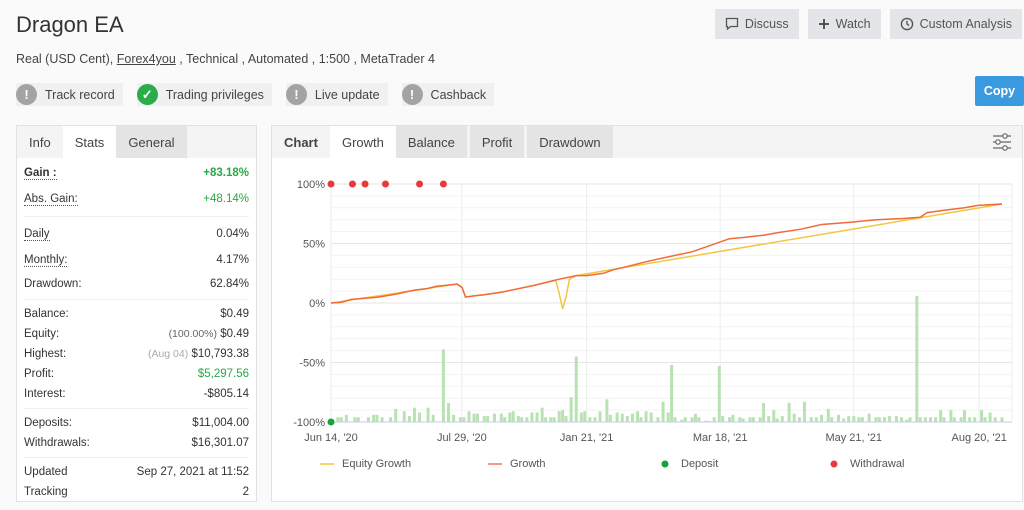 The height and width of the screenshot is (510, 1024). What do you see at coordinates (42, 334) in the screenshot?
I see `stat-label: Equity:` at bounding box center [42, 334].